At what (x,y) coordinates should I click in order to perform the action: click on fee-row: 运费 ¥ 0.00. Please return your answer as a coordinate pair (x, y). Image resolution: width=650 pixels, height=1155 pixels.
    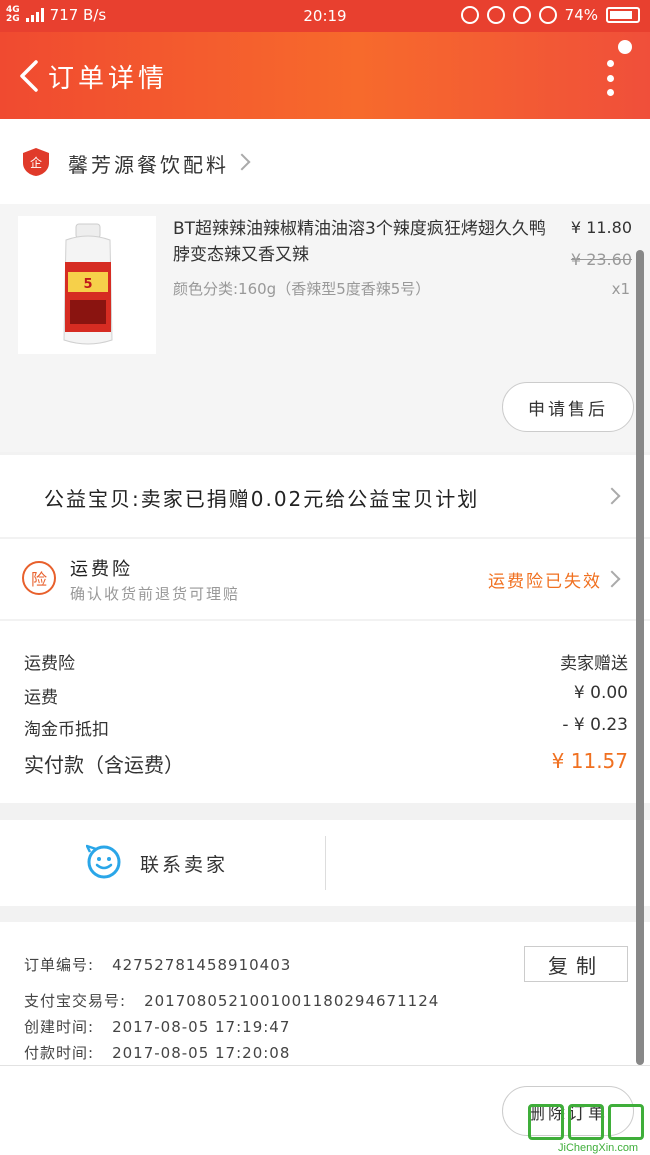
    Looking at the image, I should click on (326, 695).